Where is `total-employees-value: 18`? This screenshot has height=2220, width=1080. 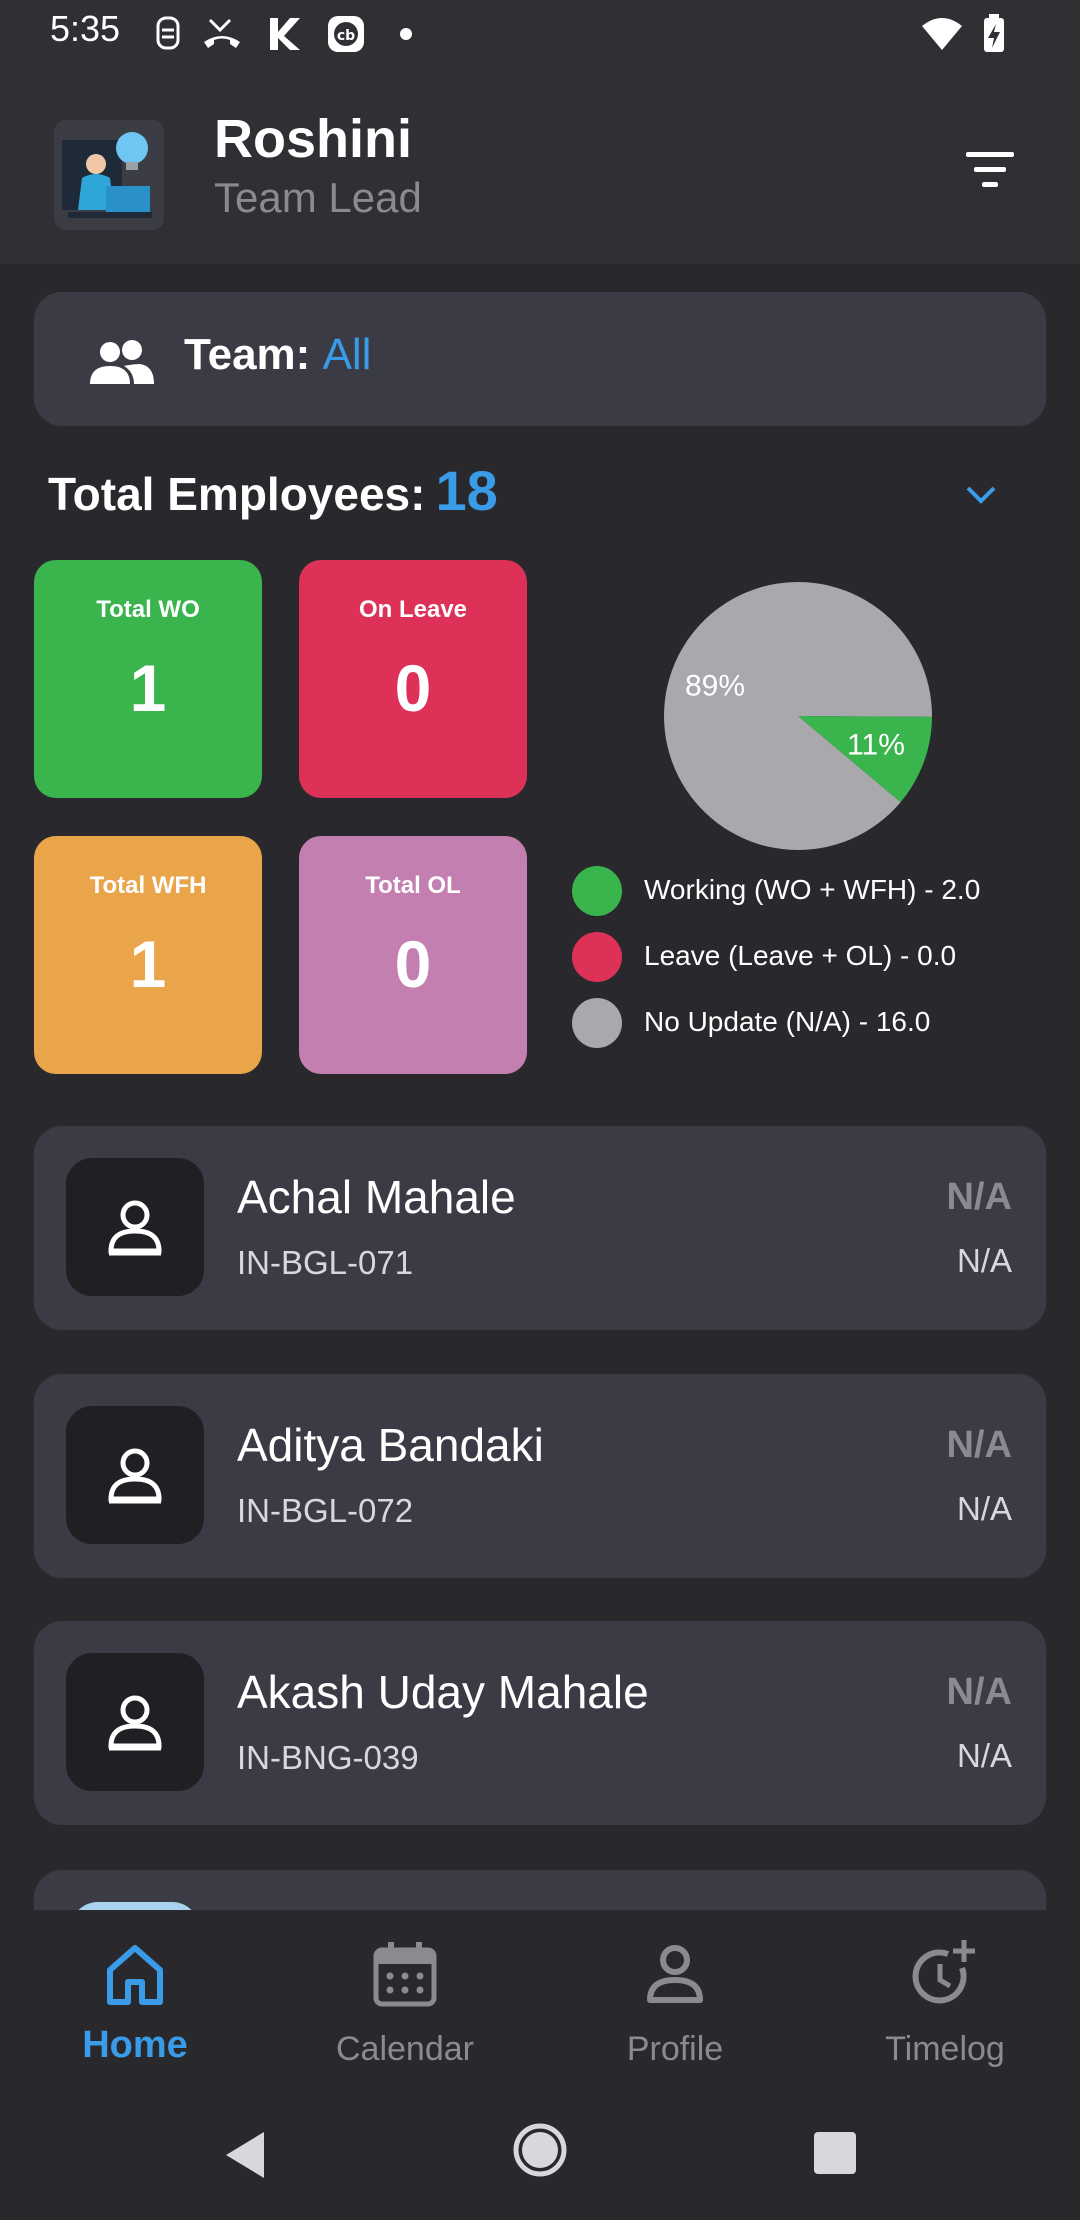
total-employees-value: 18 is located at coordinates (466, 490).